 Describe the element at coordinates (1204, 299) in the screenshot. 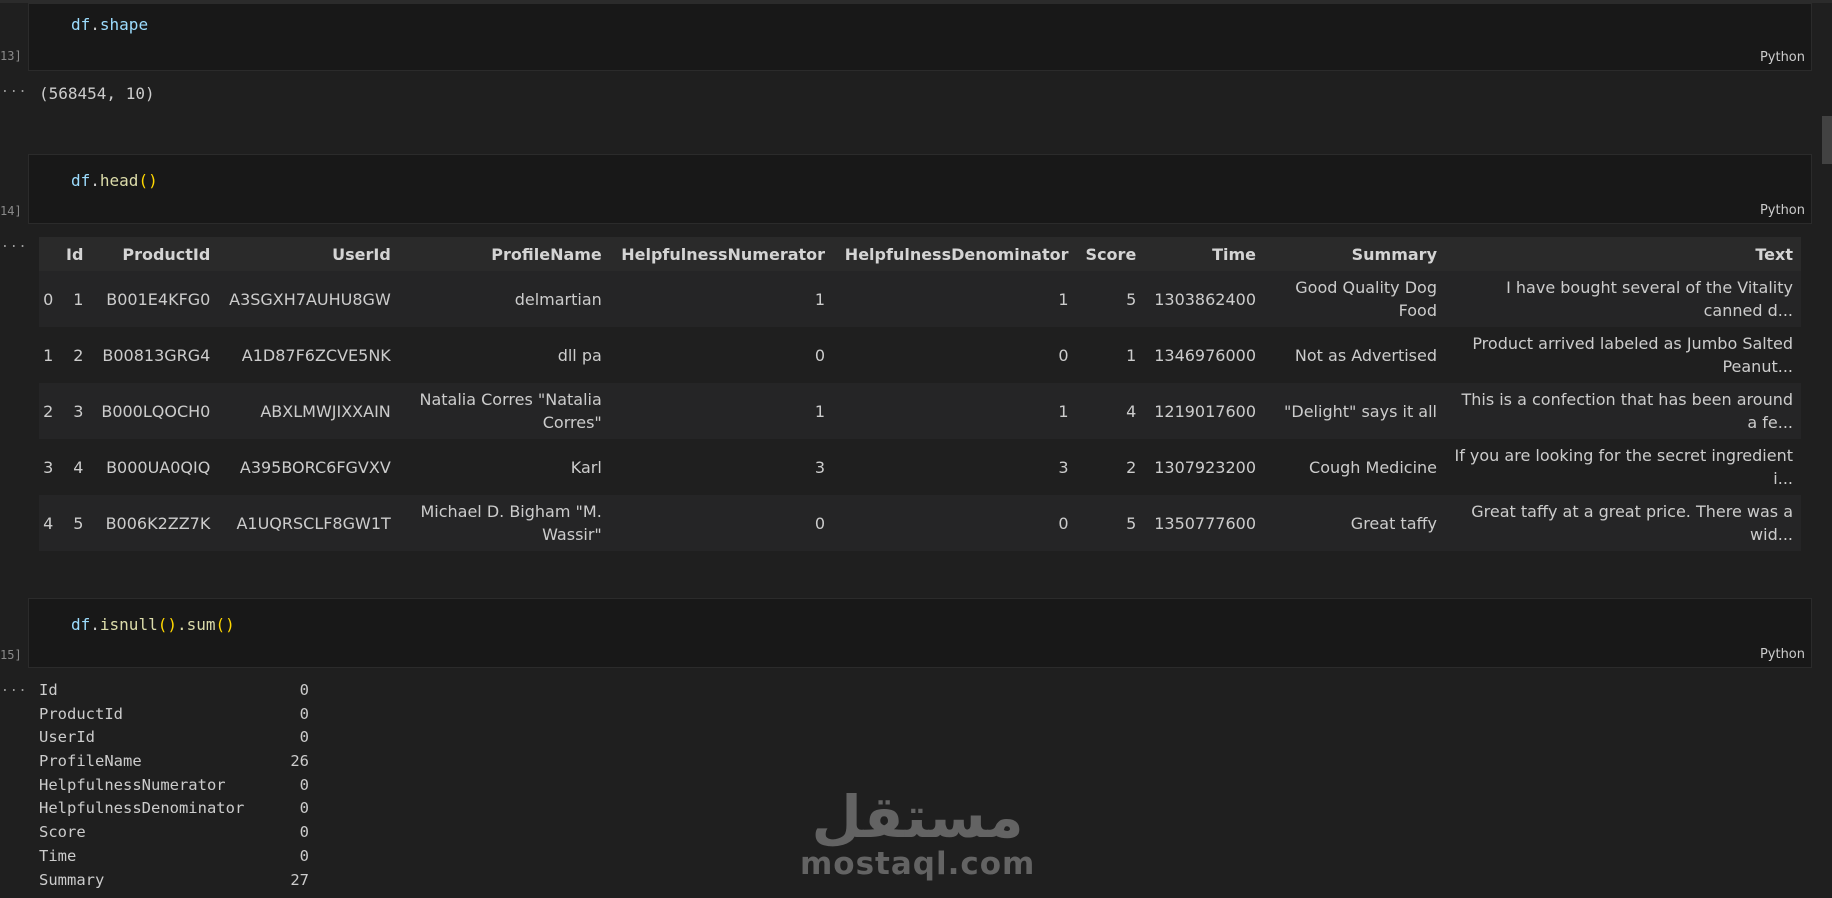

I see `table-cell: 1303862400` at that location.